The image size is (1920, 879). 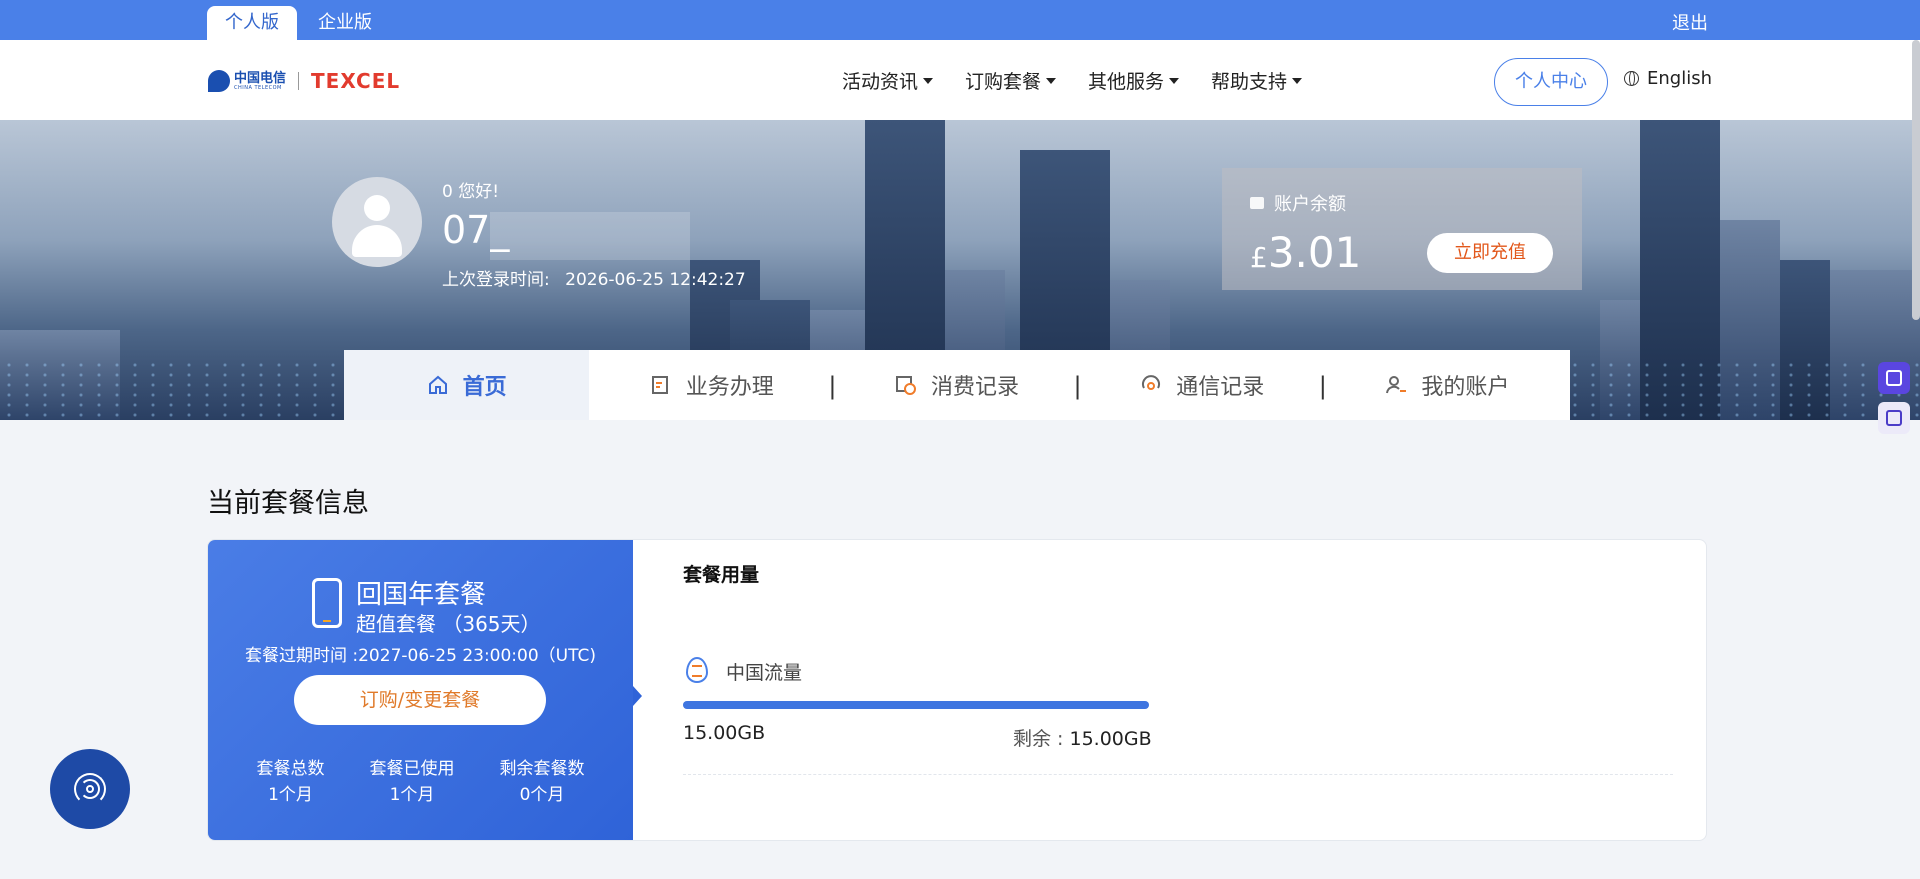 What do you see at coordinates (291, 782) in the screenshot?
I see `stat-total: 套餐总数 1个月` at bounding box center [291, 782].